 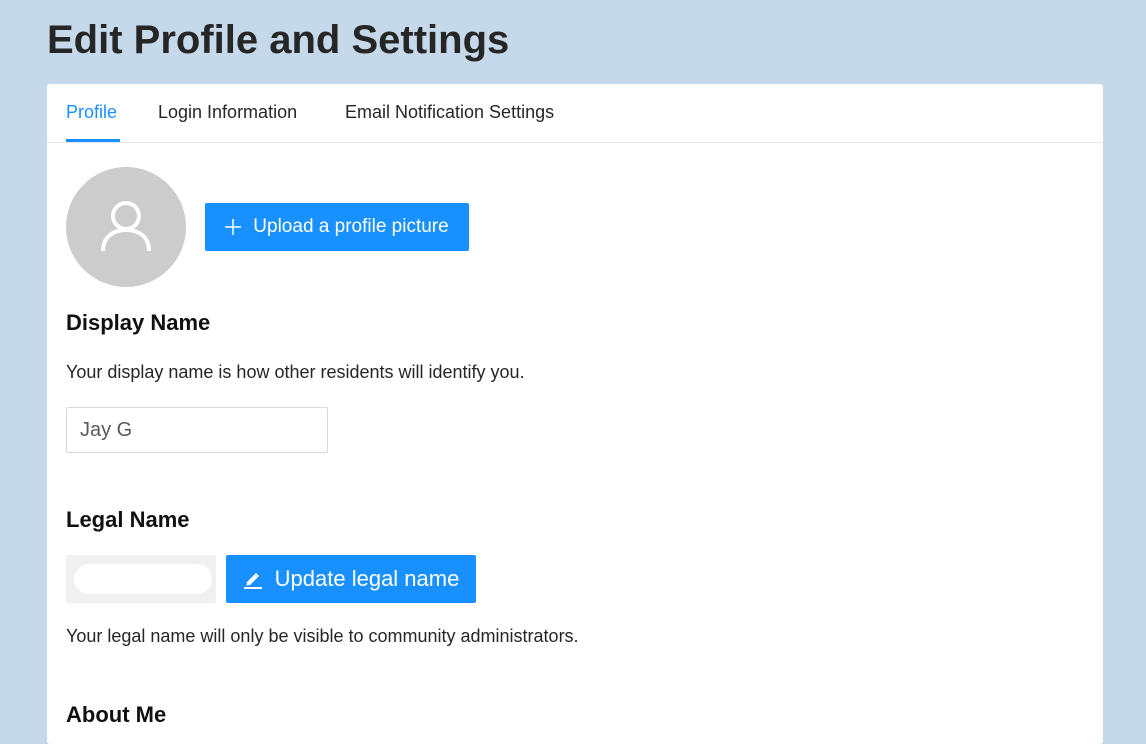 What do you see at coordinates (278, 40) in the screenshot?
I see `page-title: Edit Profile and Settings` at bounding box center [278, 40].